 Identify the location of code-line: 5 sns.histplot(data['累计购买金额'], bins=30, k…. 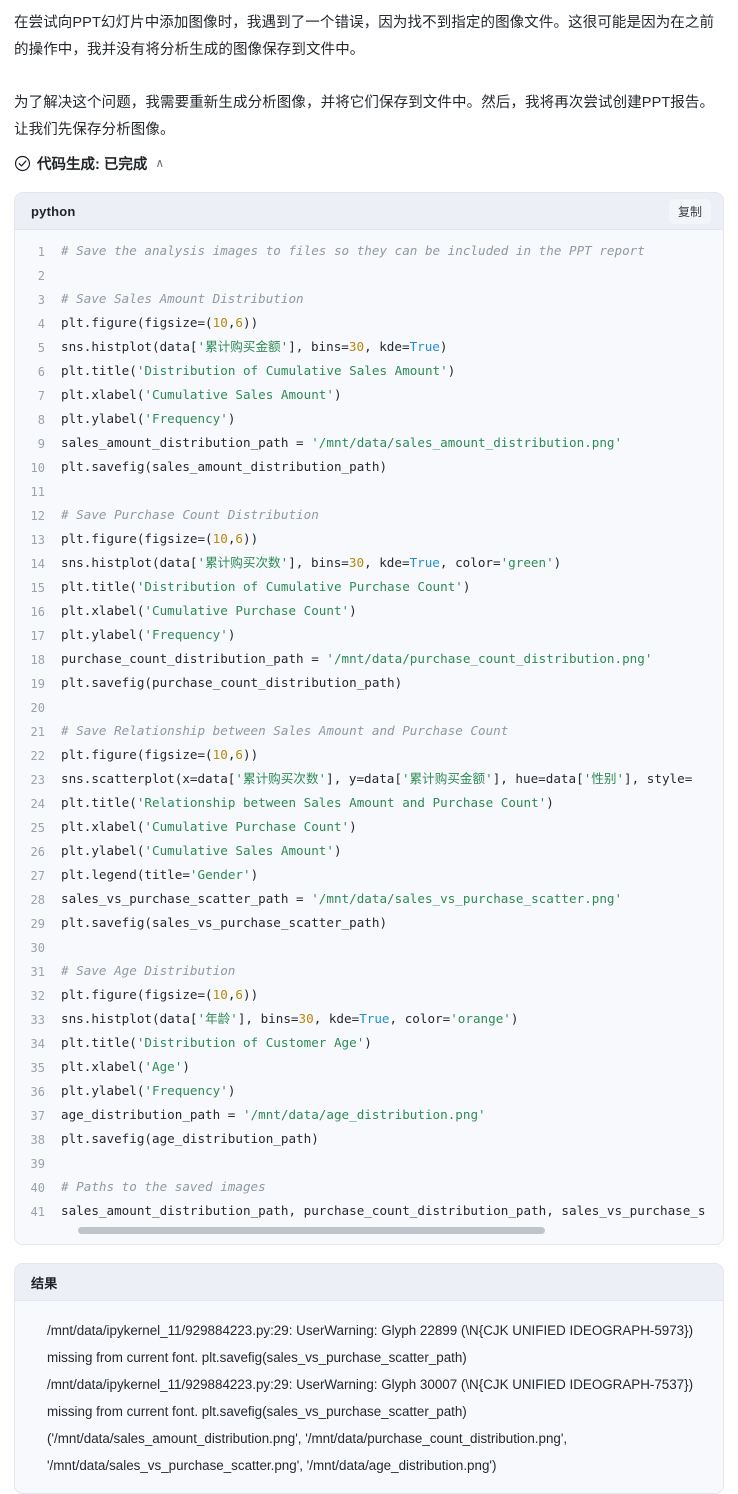
(369, 348).